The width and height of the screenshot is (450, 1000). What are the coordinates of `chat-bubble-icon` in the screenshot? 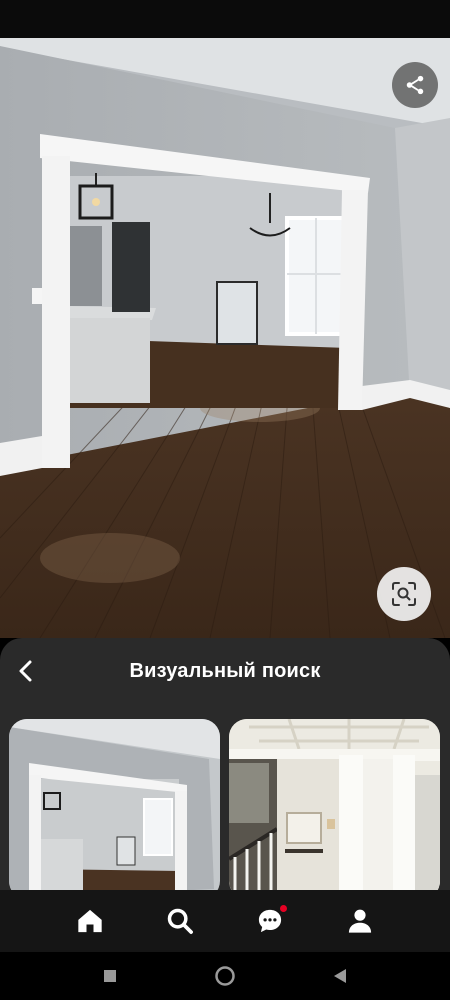 It's located at (270, 921).